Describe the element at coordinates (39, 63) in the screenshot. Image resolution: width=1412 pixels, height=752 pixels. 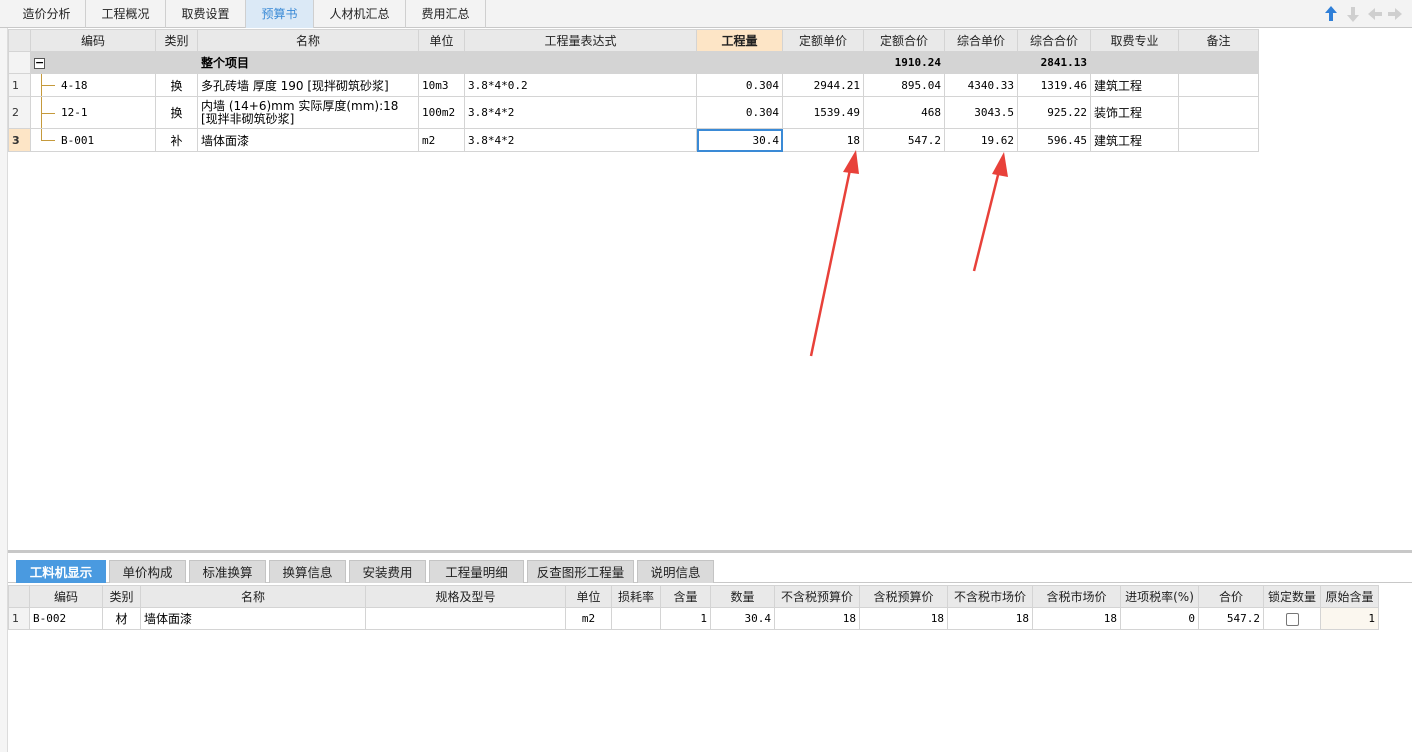
I see `collapse-icon: −` at that location.